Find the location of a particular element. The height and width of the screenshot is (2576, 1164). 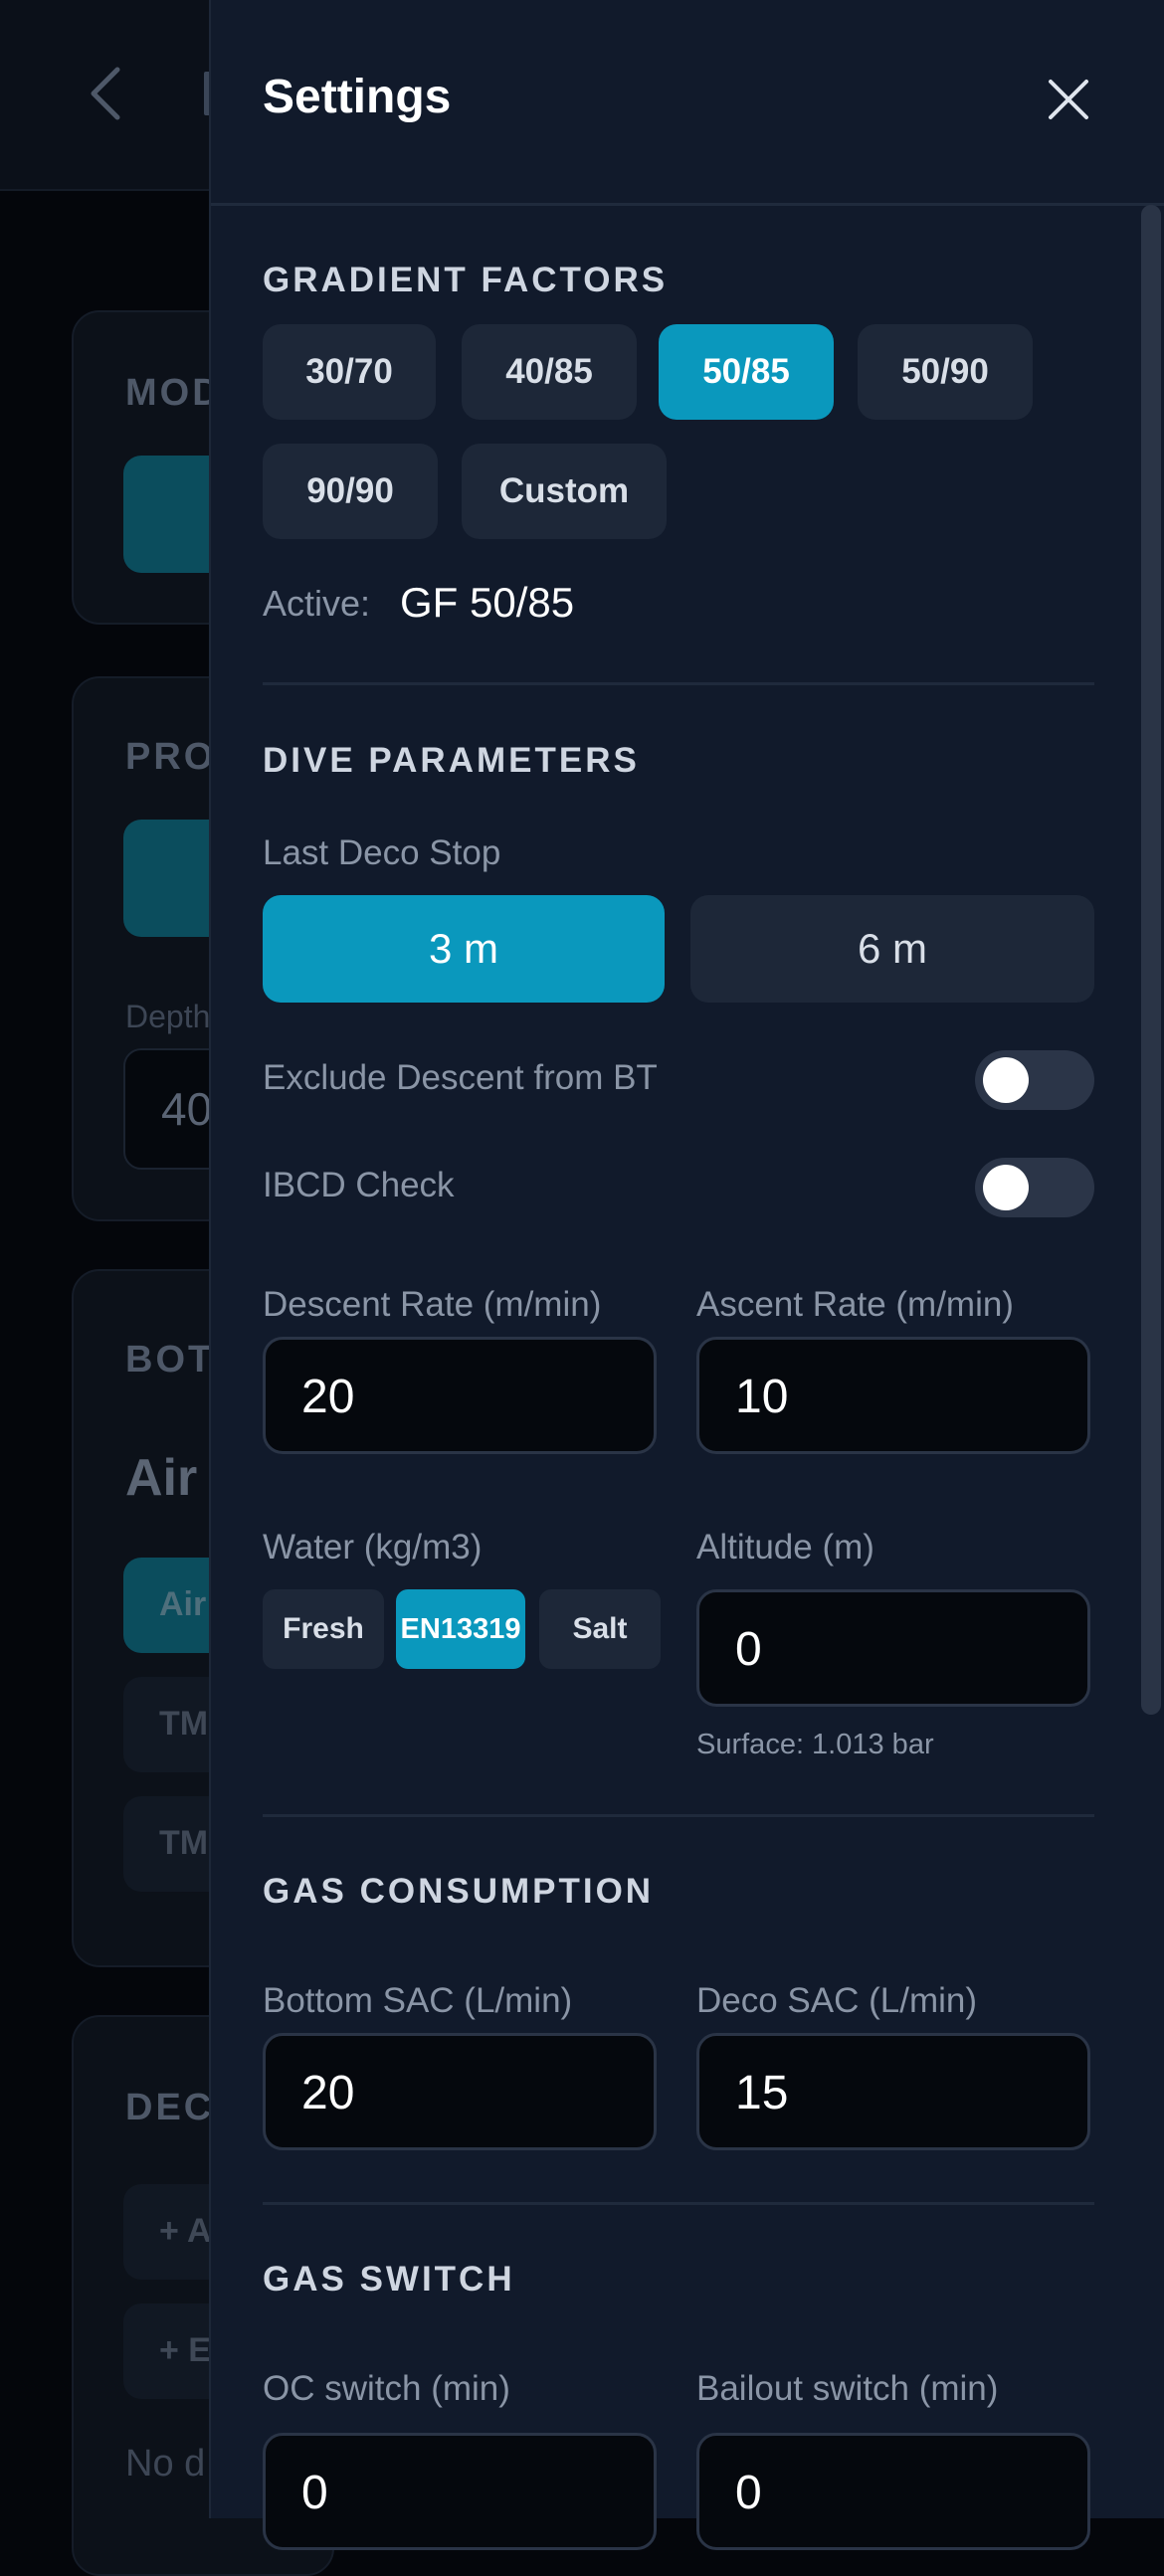

ibcd-check-label: IBCD Check is located at coordinates (359, 1185).